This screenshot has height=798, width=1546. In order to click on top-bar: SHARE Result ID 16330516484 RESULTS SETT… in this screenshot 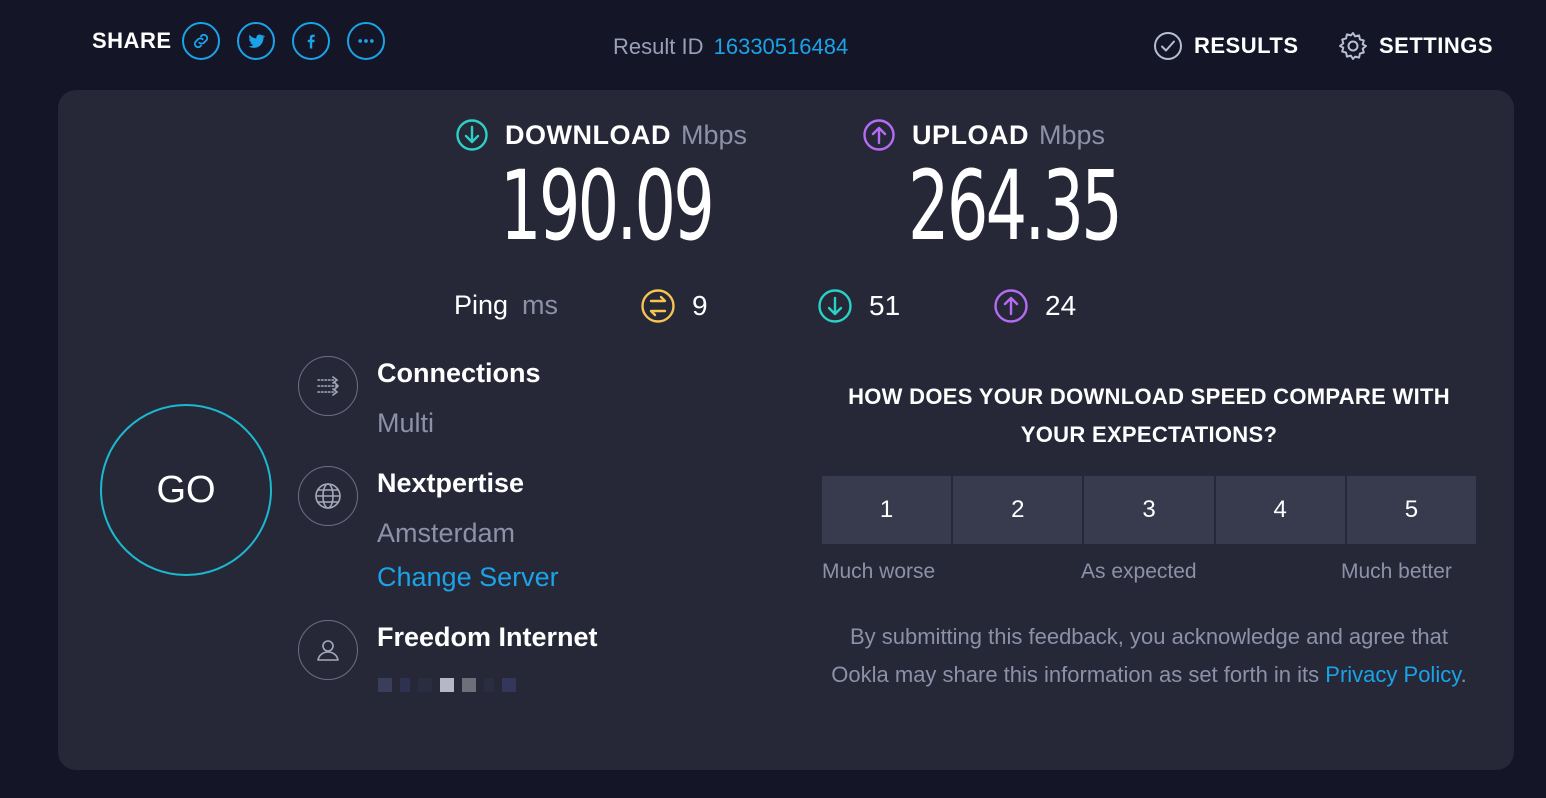, I will do `click(773, 45)`.